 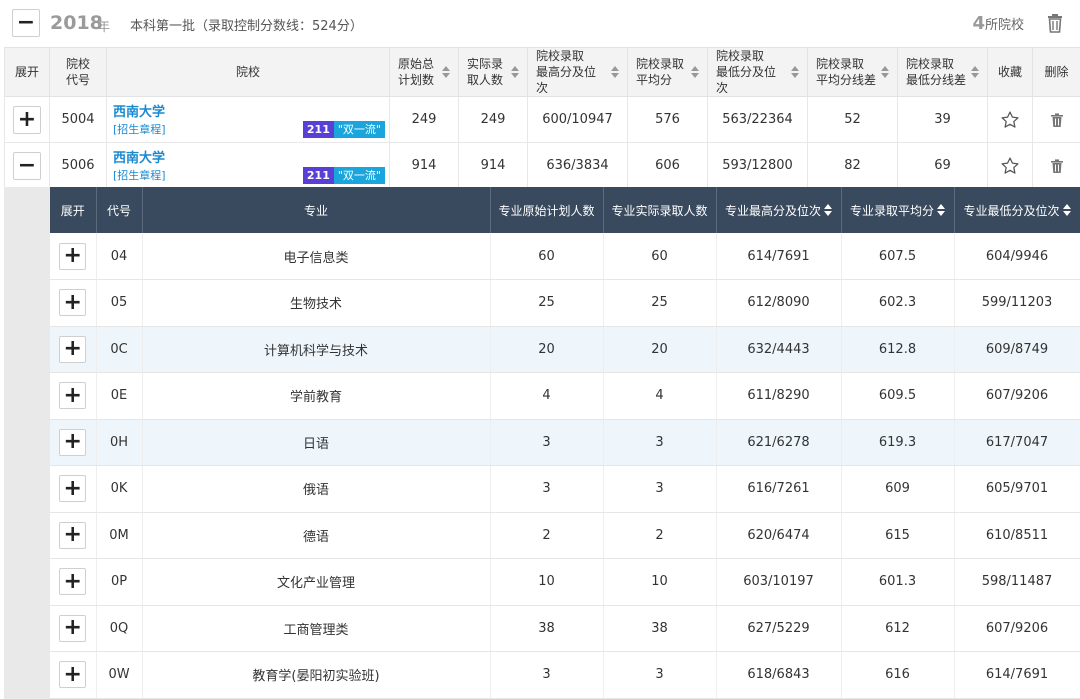 What do you see at coordinates (1017, 628) in the screenshot?
I see `min-score: 607/9206` at bounding box center [1017, 628].